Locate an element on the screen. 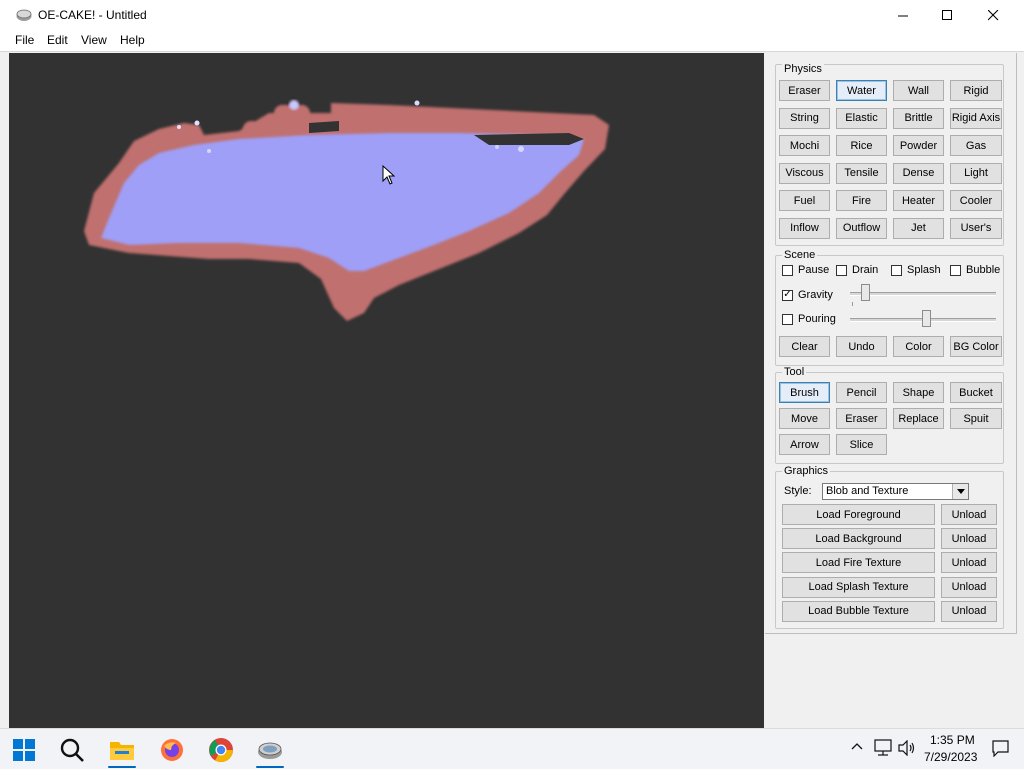 The image size is (1024, 769). checkbox-label: Pouring is located at coordinates (817, 319).